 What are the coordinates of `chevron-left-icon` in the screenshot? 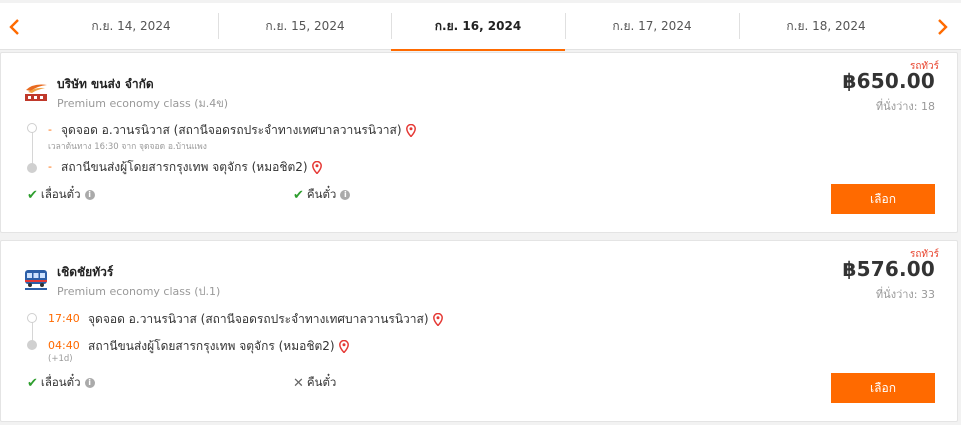 It's located at (14, 27).